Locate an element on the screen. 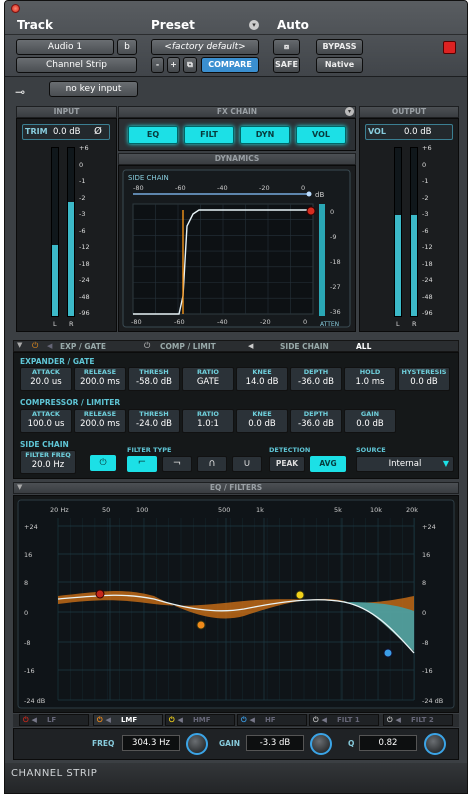 This screenshot has height=800, width=472. lowpass-filter-icon: ¬ is located at coordinates (177, 464).